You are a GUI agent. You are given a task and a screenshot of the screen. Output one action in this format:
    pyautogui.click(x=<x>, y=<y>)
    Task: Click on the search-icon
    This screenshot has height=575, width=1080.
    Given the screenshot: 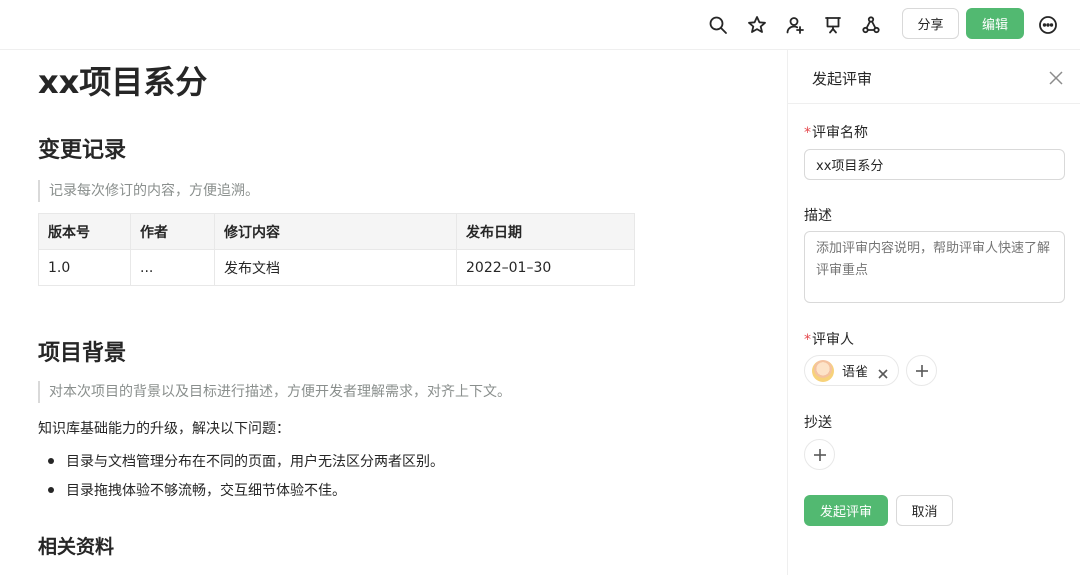 What is the action you would take?
    pyautogui.click(x=718, y=25)
    